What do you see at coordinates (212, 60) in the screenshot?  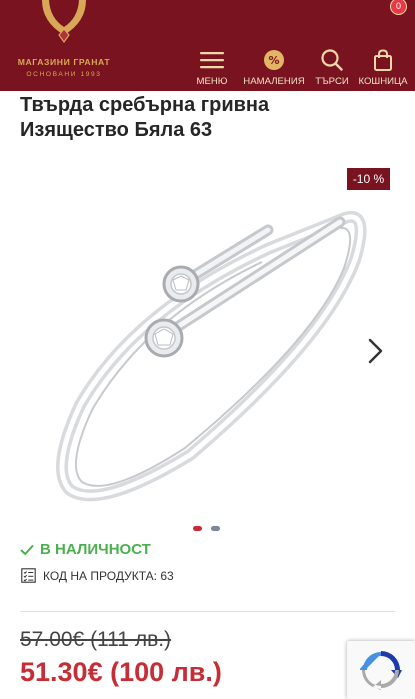 I see `hamburger-icon` at bounding box center [212, 60].